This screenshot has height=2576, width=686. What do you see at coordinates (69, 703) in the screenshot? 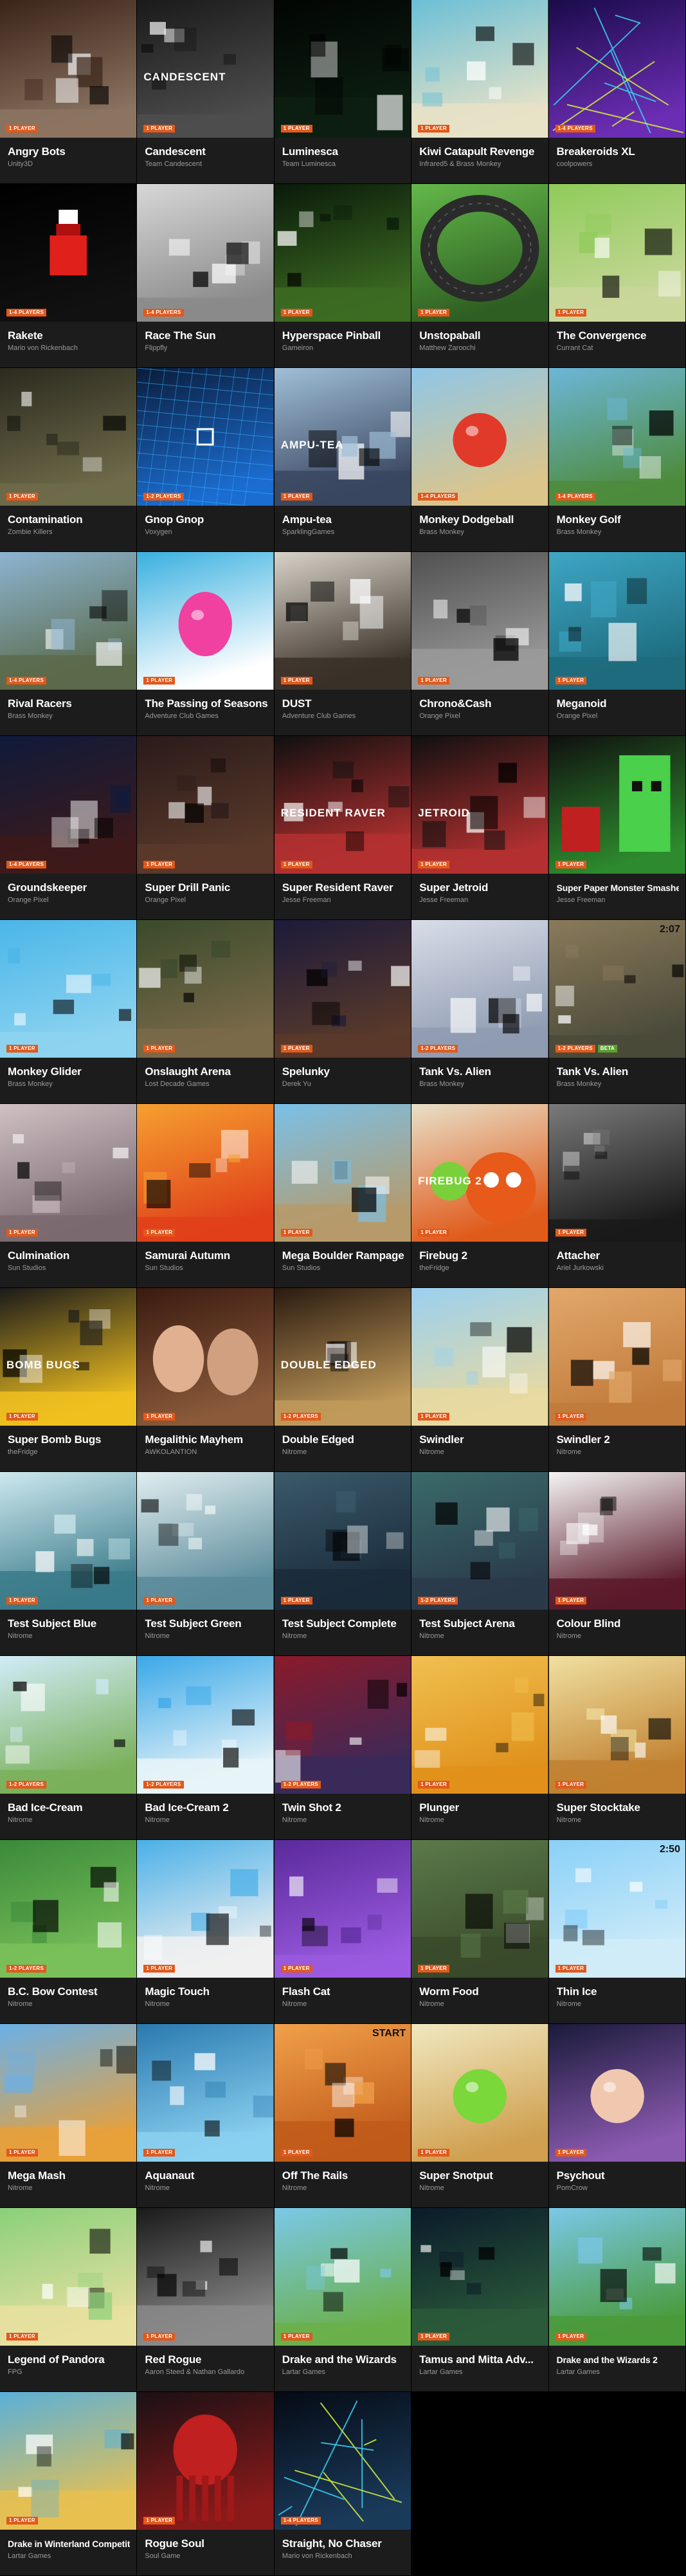
I see `game-title: Rival Racers` at bounding box center [69, 703].